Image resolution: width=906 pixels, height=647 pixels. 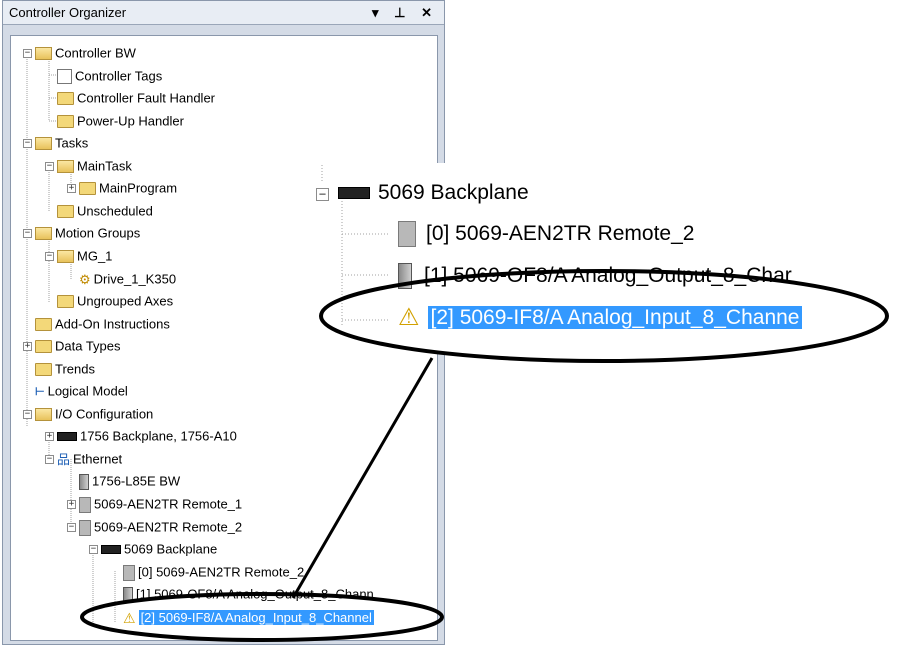 I want to click on collapse-toggle-maintask: −, so click(x=49, y=166).